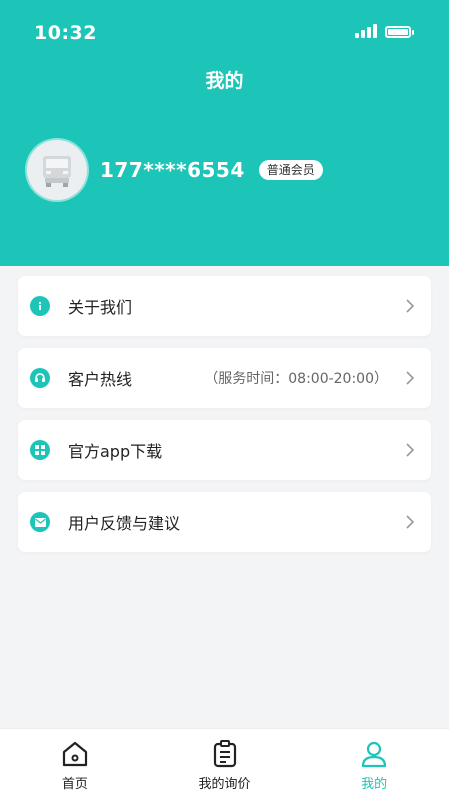  Describe the element at coordinates (74, 754) in the screenshot. I see `home-icon` at that location.